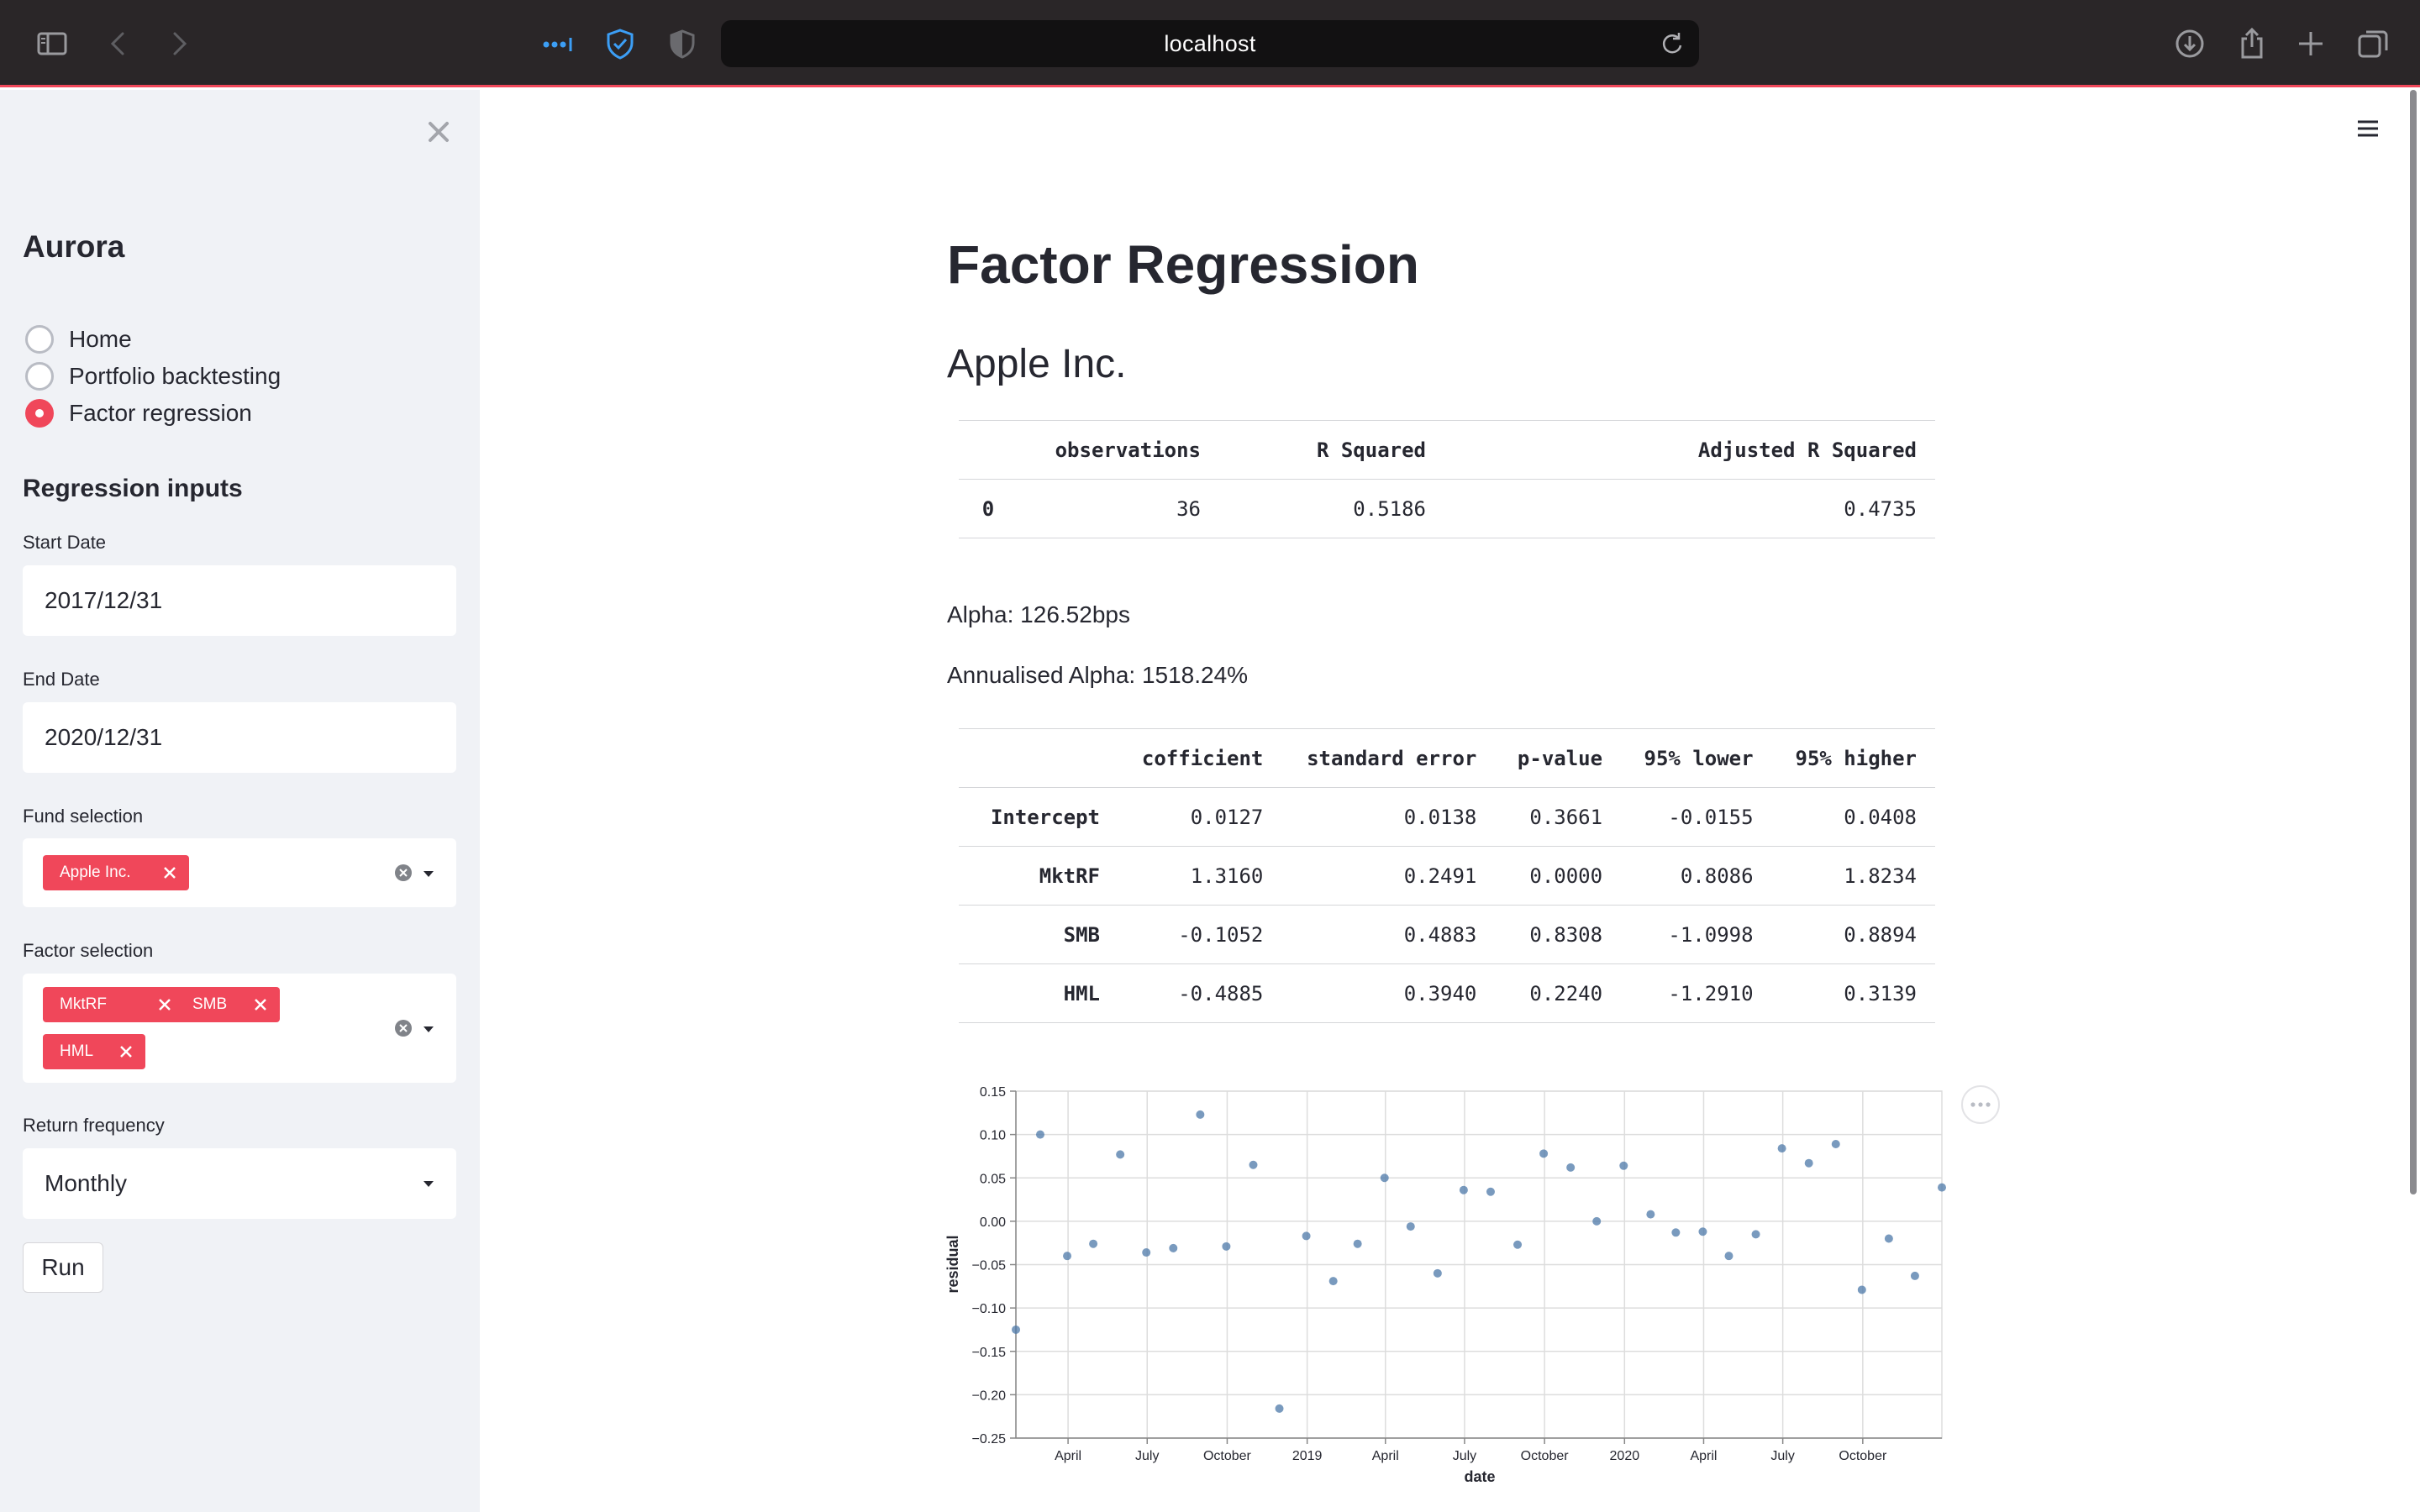 Image resolution: width=2420 pixels, height=1512 pixels. What do you see at coordinates (39, 413) in the screenshot?
I see `radio-button-selected-icon` at bounding box center [39, 413].